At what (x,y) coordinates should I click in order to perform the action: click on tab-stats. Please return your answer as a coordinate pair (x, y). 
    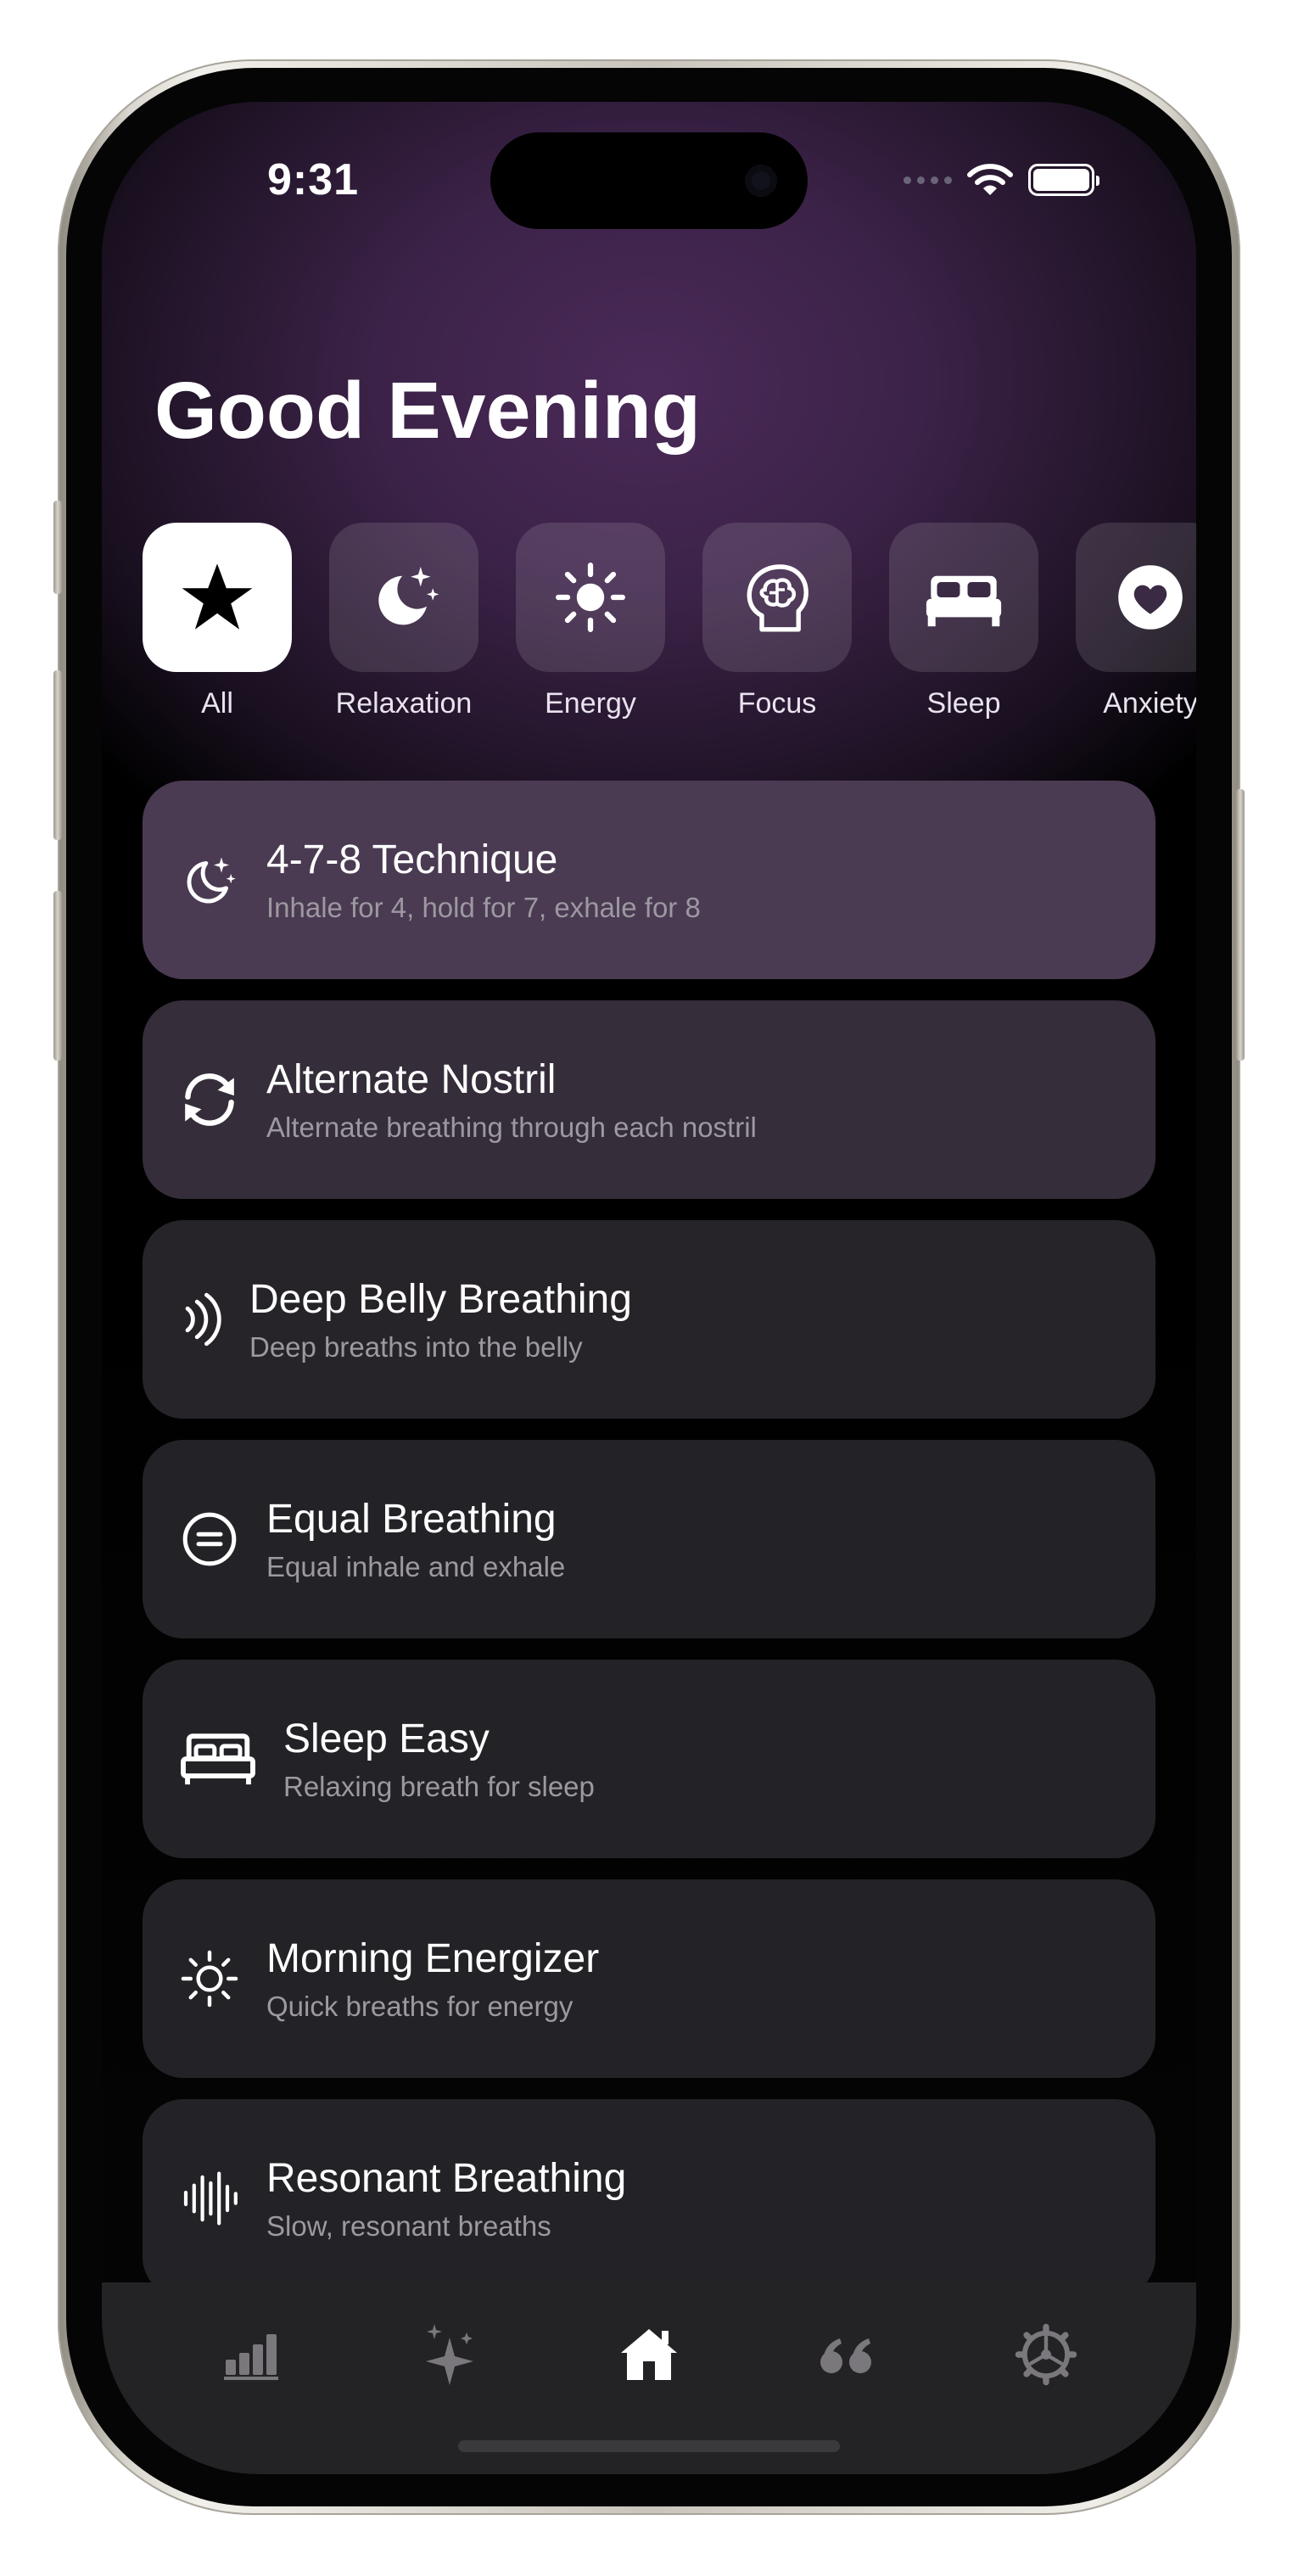
    Looking at the image, I should click on (252, 2354).